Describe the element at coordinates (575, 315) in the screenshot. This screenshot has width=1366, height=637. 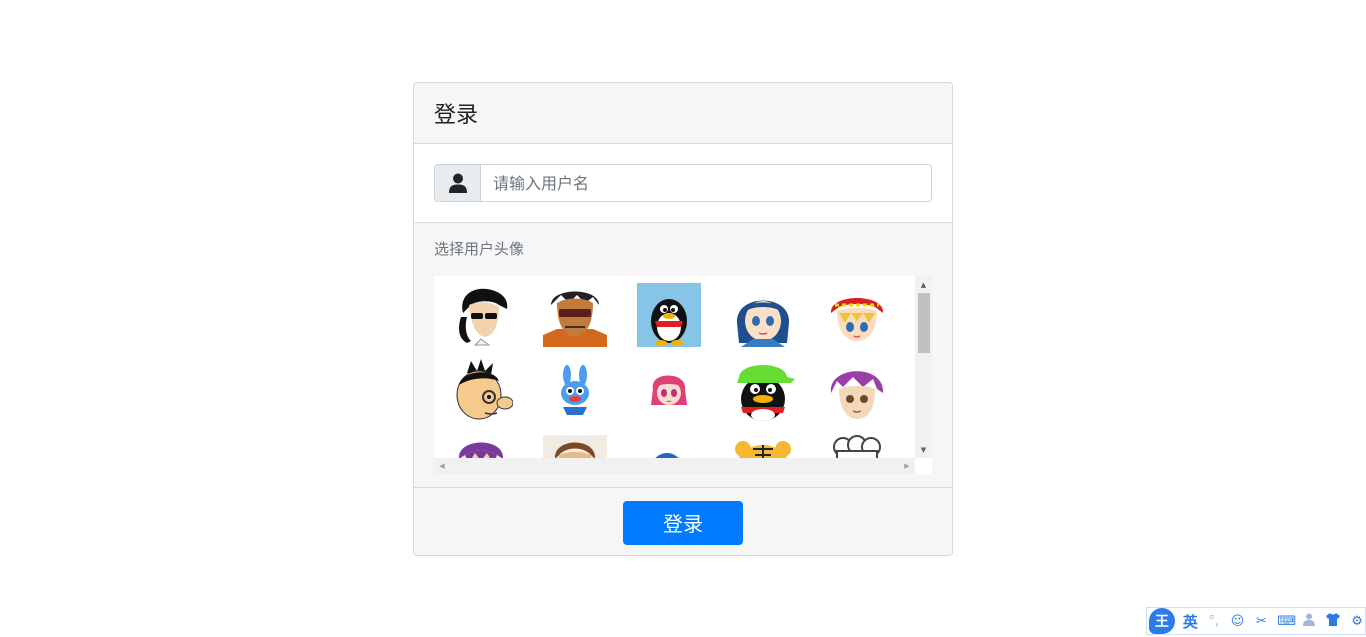
I see `avatar-man-shades-orange` at that location.